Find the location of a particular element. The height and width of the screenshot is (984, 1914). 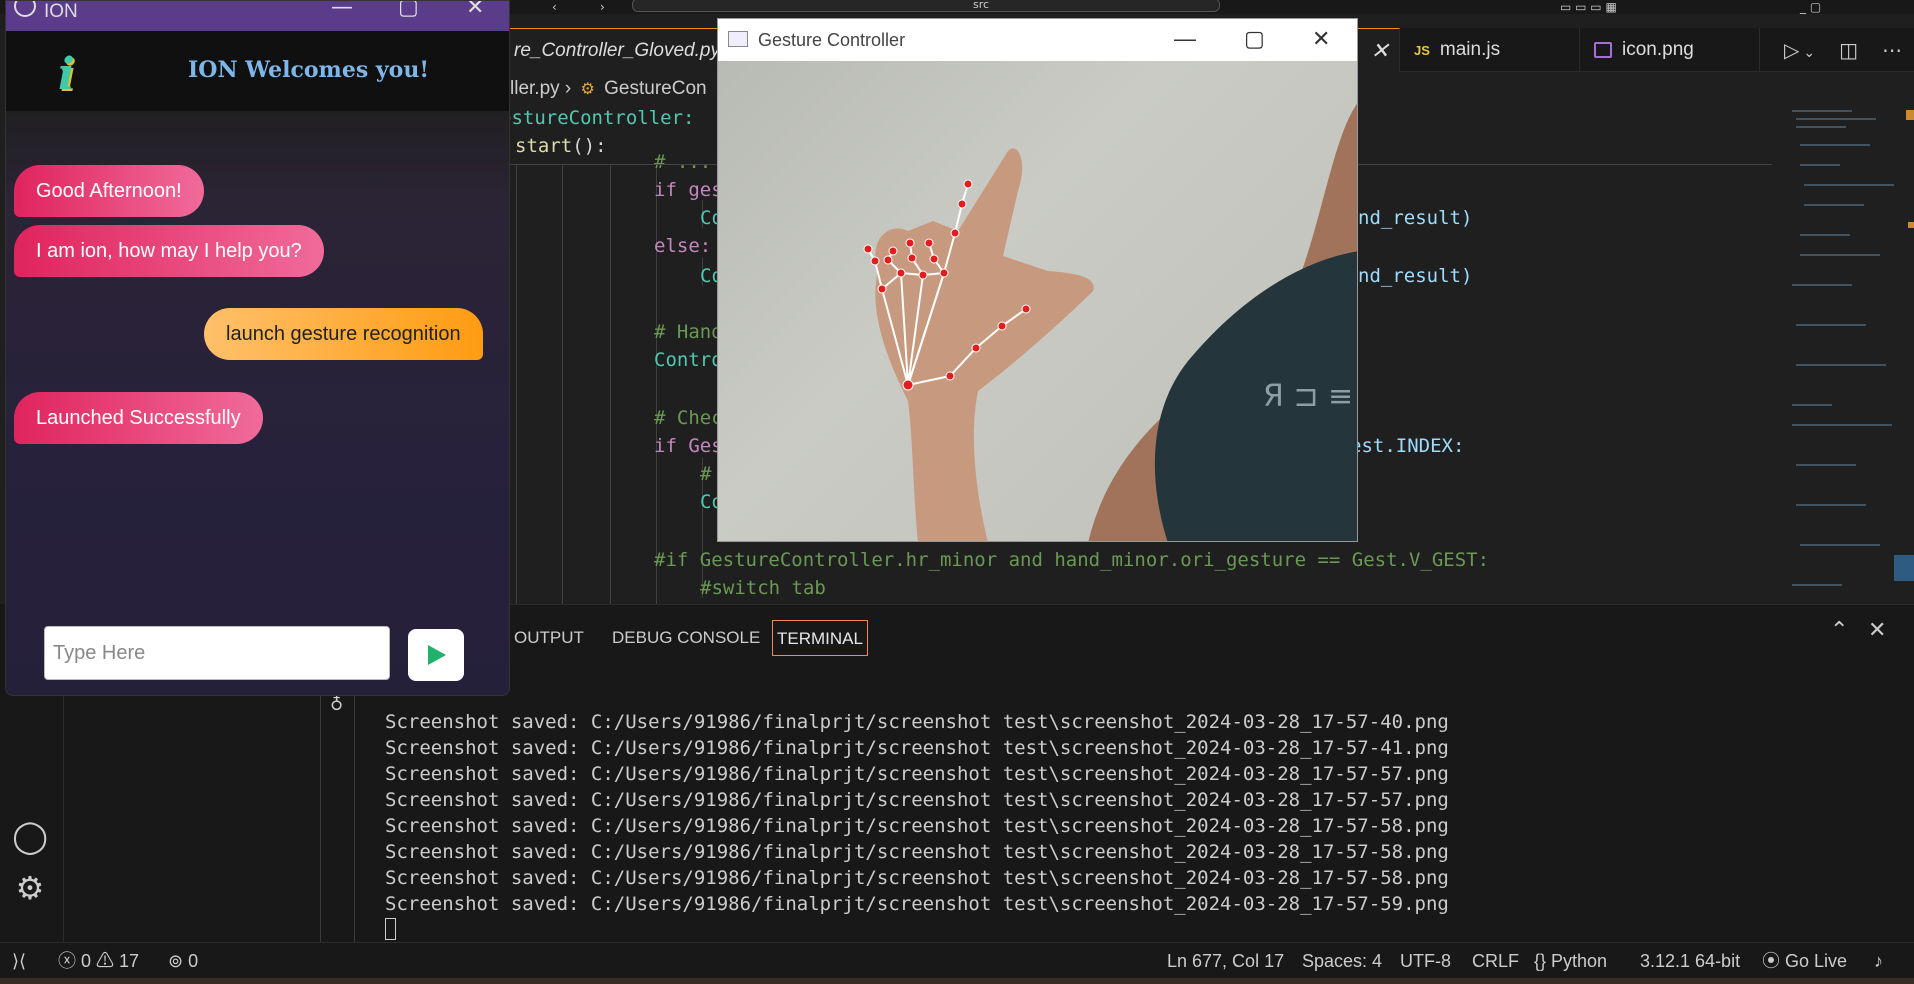

plug-icon: ♁ is located at coordinates (336, 704).